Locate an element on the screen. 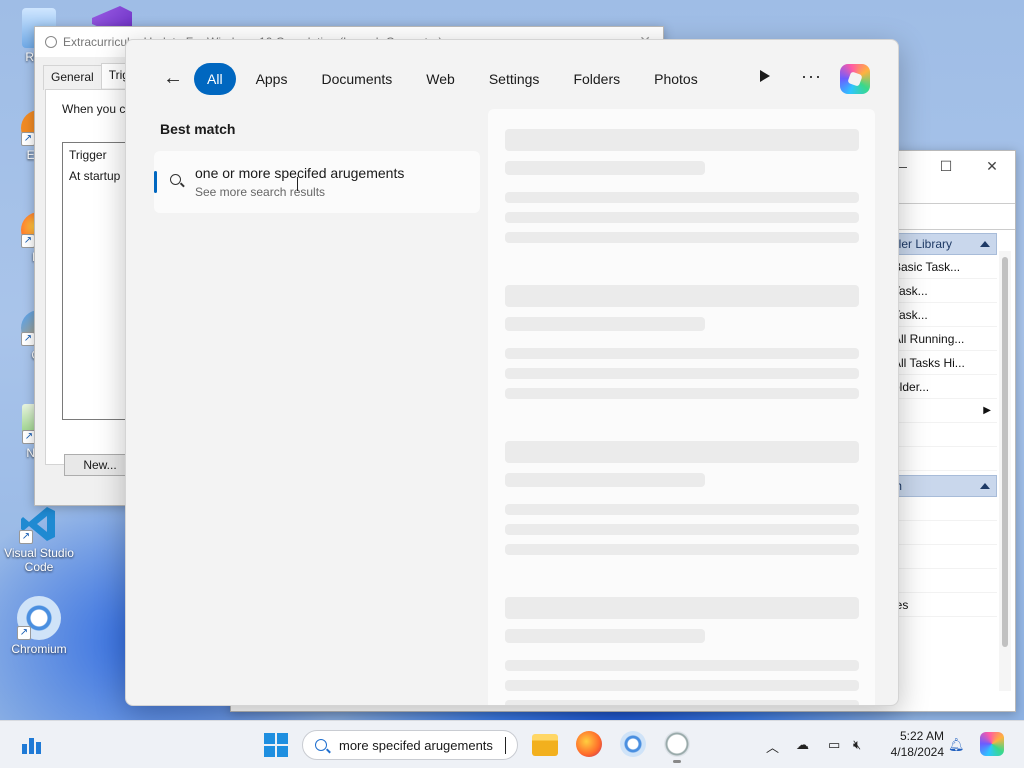 This screenshot has width=1024, height=768. play-icon is located at coordinates (765, 76).